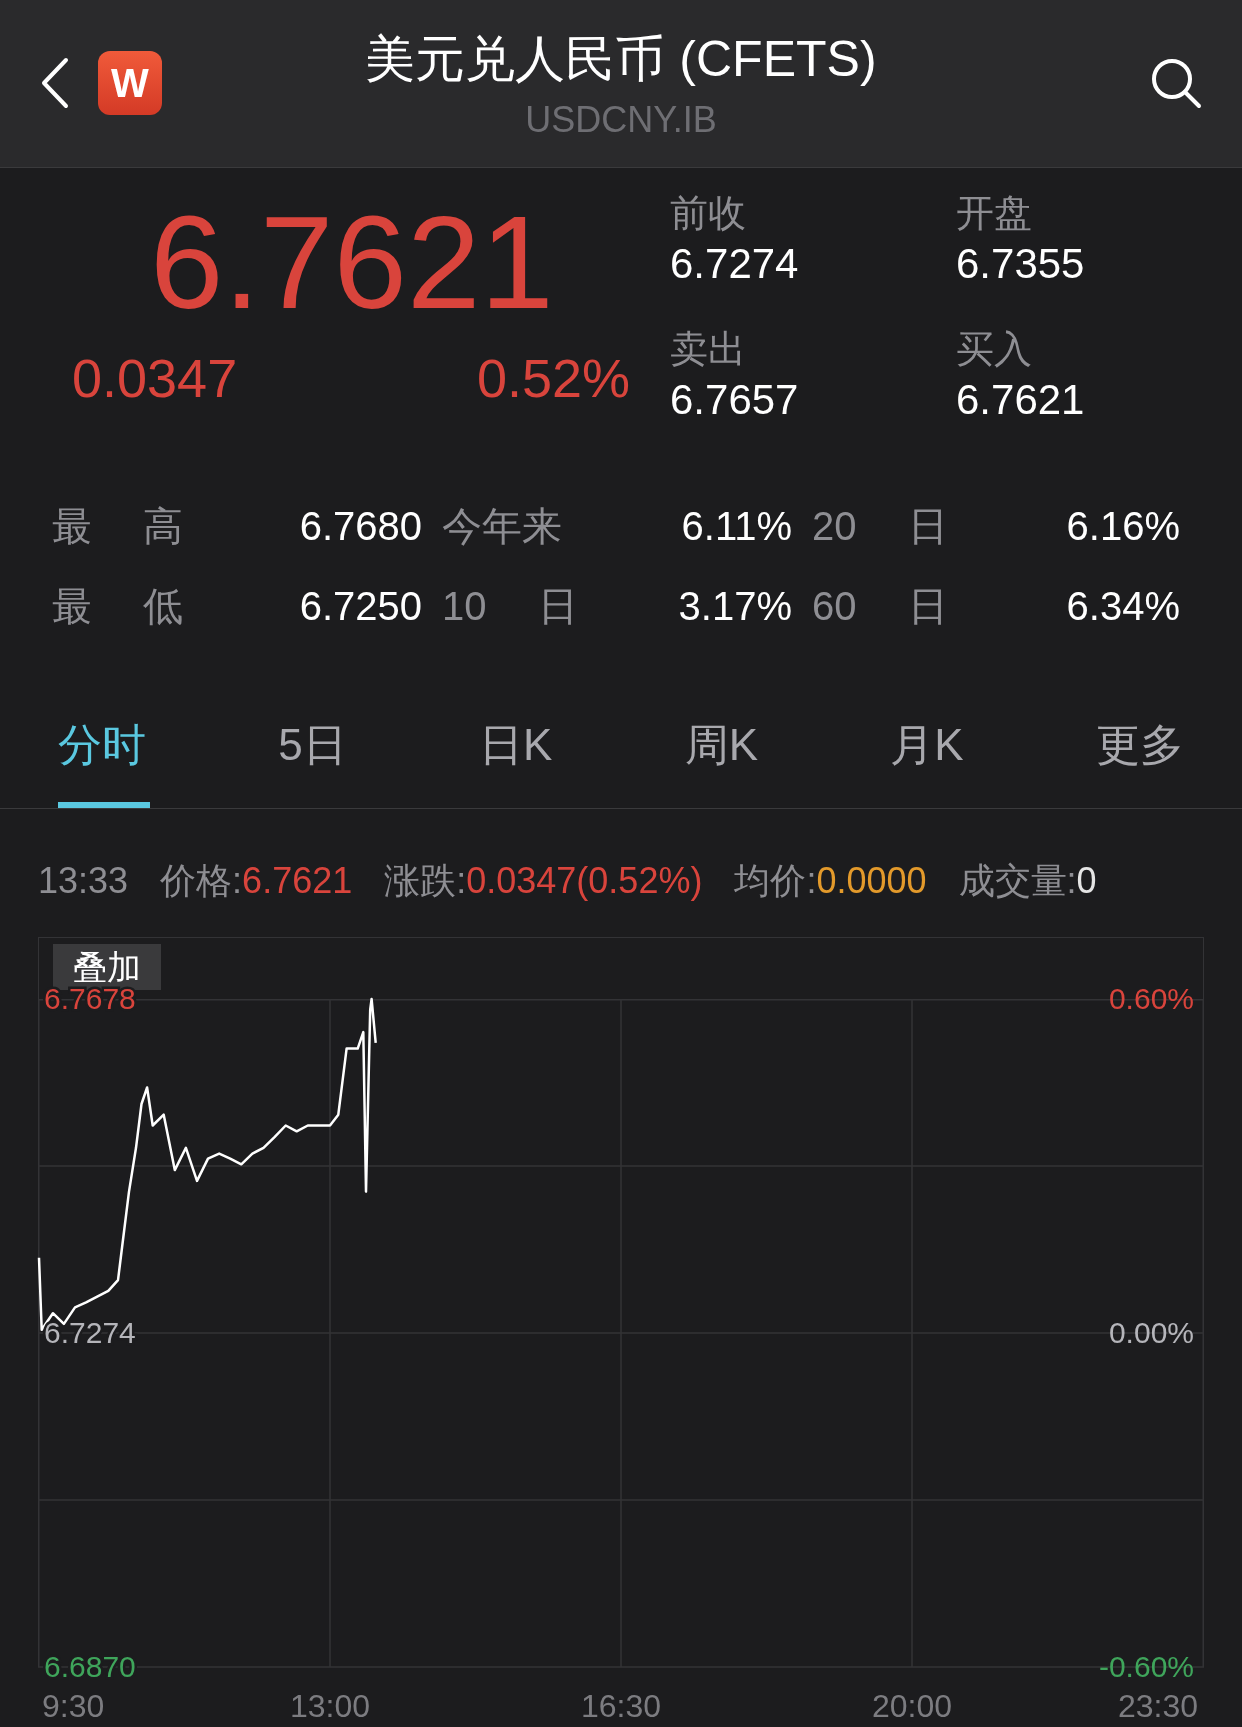 The height and width of the screenshot is (1727, 1242). Describe the element at coordinates (1176, 83) in the screenshot. I see `search-icon` at that location.